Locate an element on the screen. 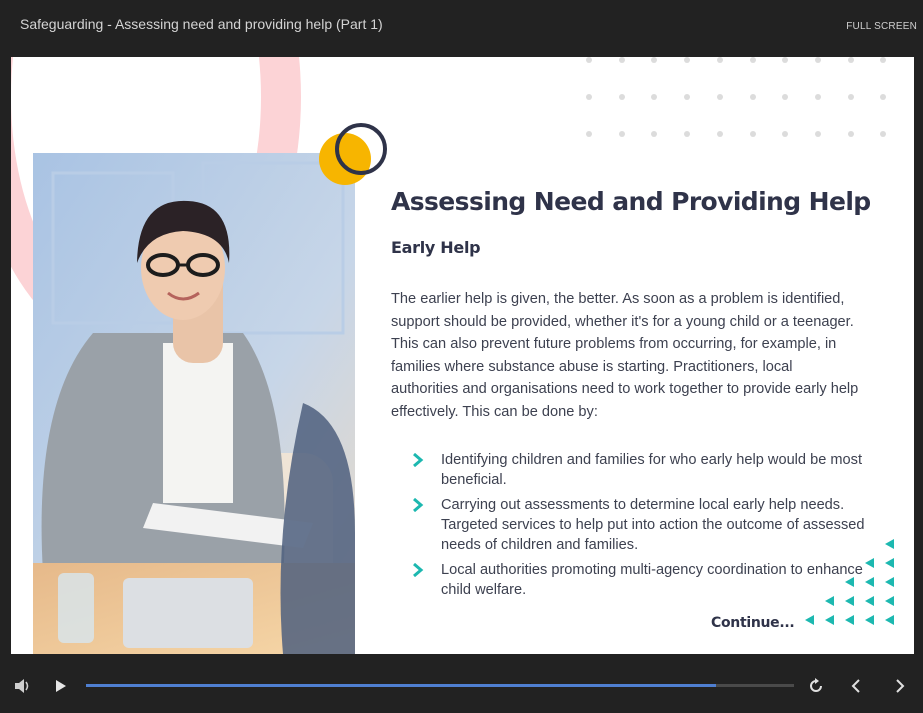  progress-bar is located at coordinates (440, 685).